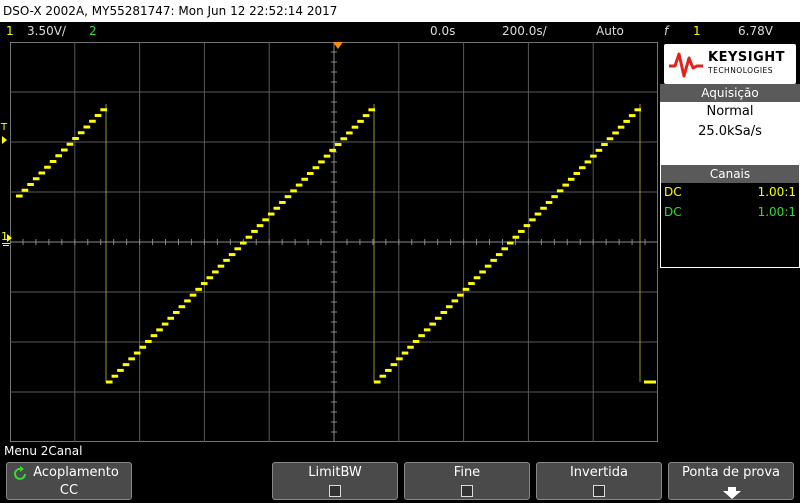 The height and width of the screenshot is (503, 800). Describe the element at coordinates (730, 174) in the screenshot. I see `channels-header: Canais` at that location.